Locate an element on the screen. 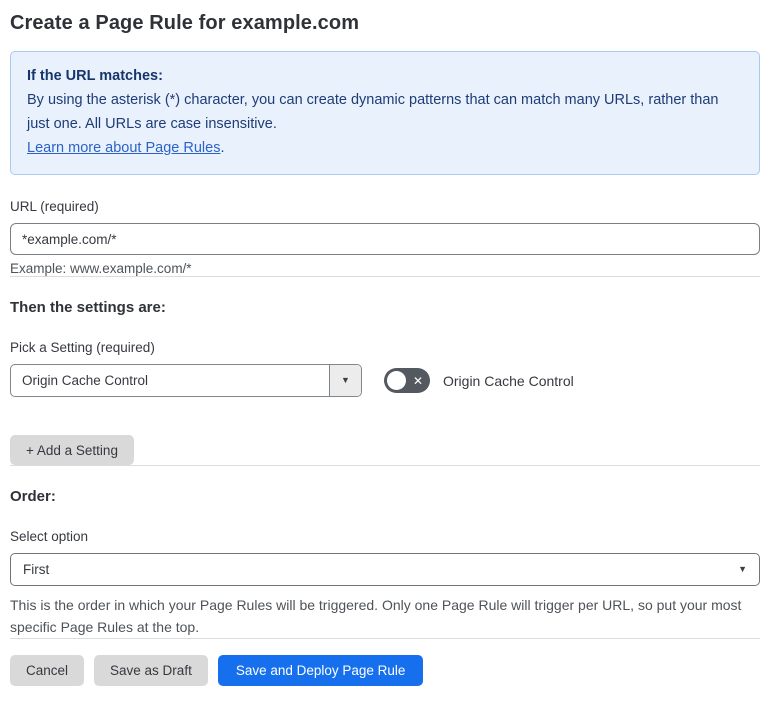 This screenshot has width=770, height=710. url-example-helper: Example: www.example.com/* is located at coordinates (101, 268).